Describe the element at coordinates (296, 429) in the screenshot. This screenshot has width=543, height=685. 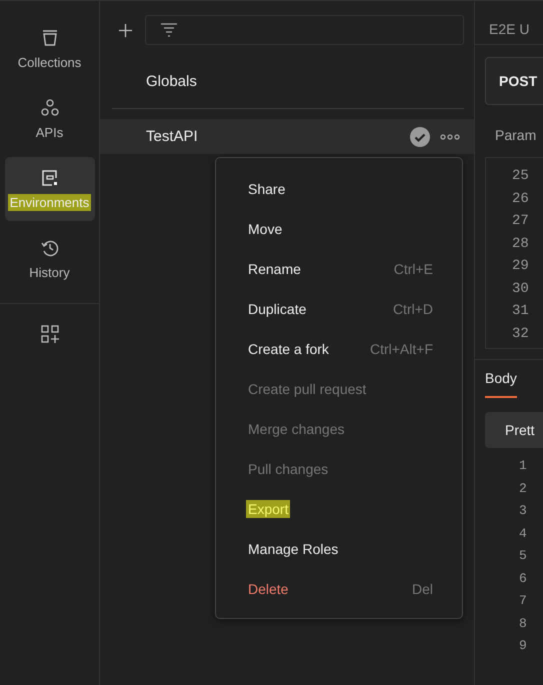
I see `menu-item-label: Merge changes` at that location.